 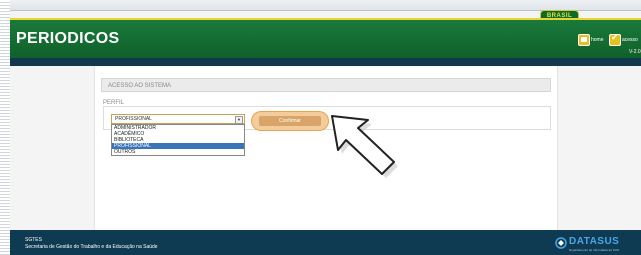 What do you see at coordinates (630, 40) in the screenshot?
I see `access-link: acesso` at bounding box center [630, 40].